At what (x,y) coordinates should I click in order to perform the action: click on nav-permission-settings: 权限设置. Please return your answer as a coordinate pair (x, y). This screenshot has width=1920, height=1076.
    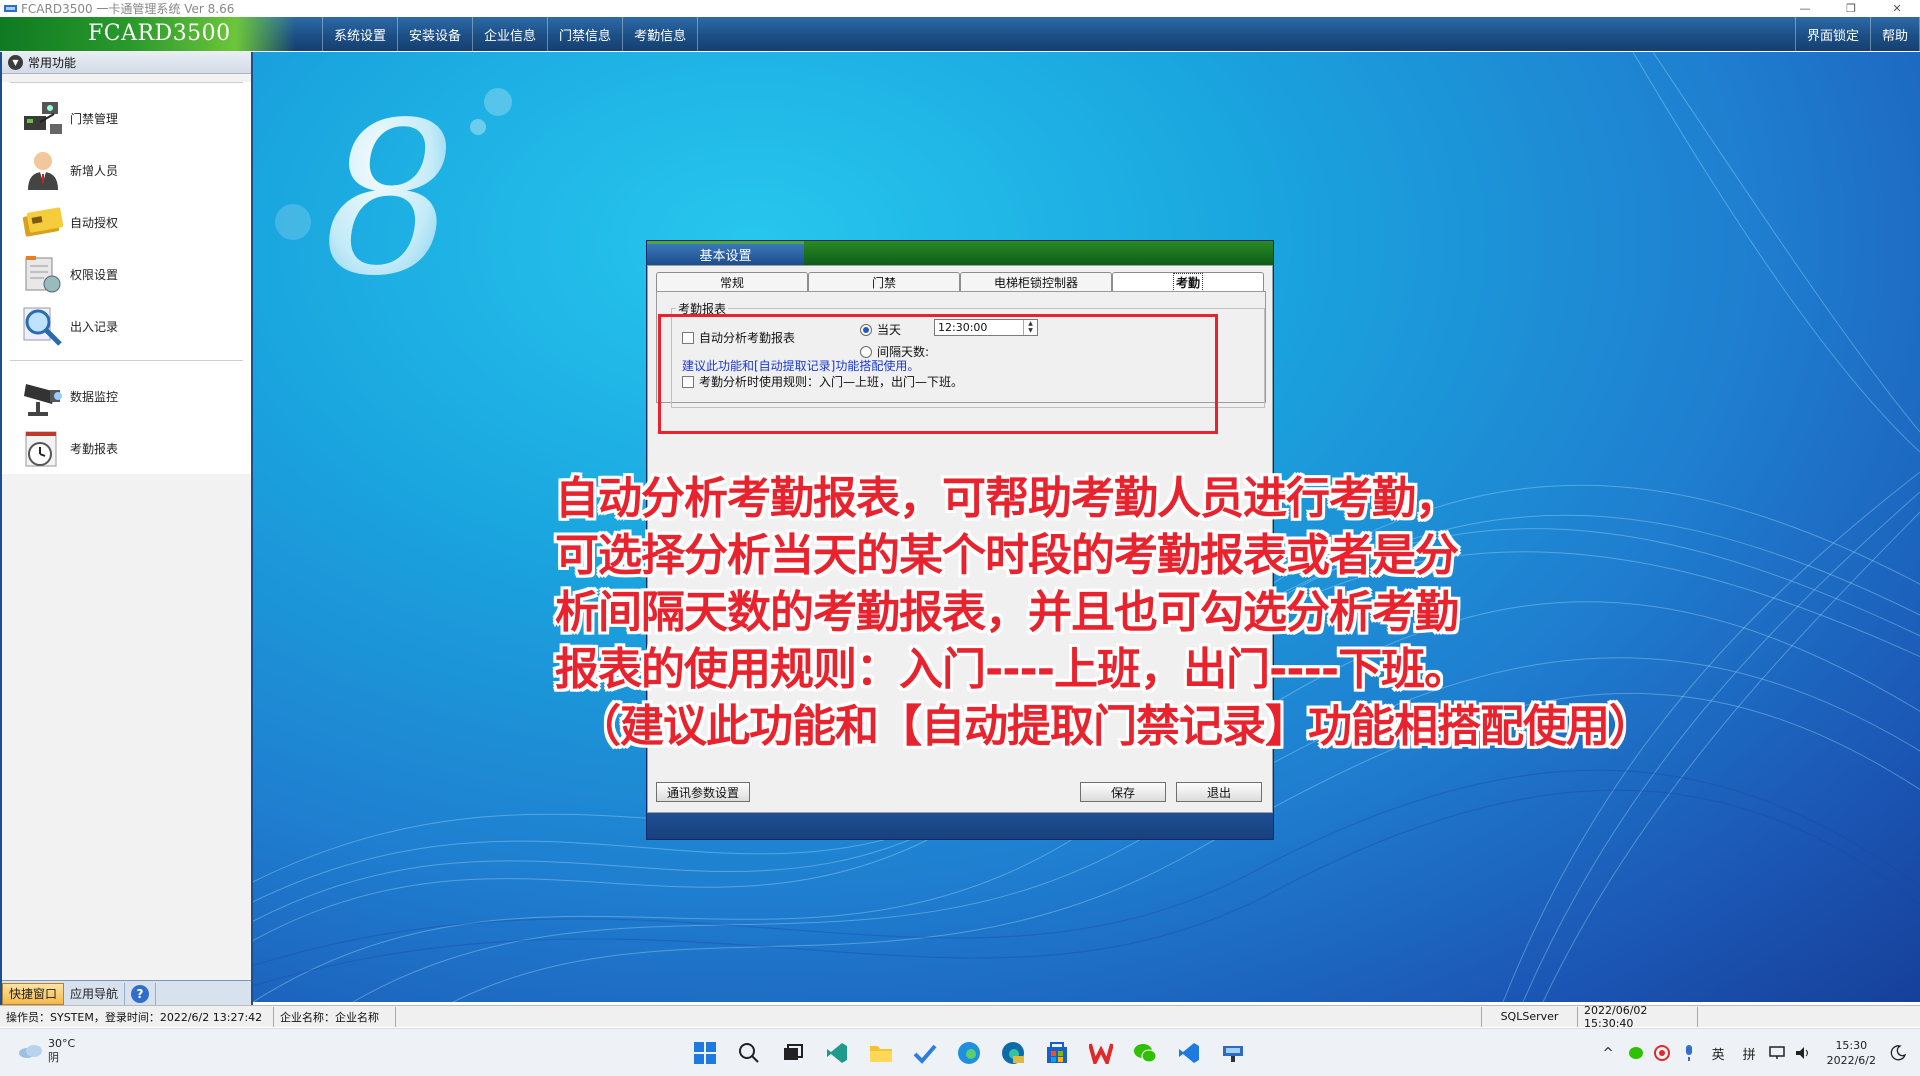
    Looking at the image, I should click on (126, 274).